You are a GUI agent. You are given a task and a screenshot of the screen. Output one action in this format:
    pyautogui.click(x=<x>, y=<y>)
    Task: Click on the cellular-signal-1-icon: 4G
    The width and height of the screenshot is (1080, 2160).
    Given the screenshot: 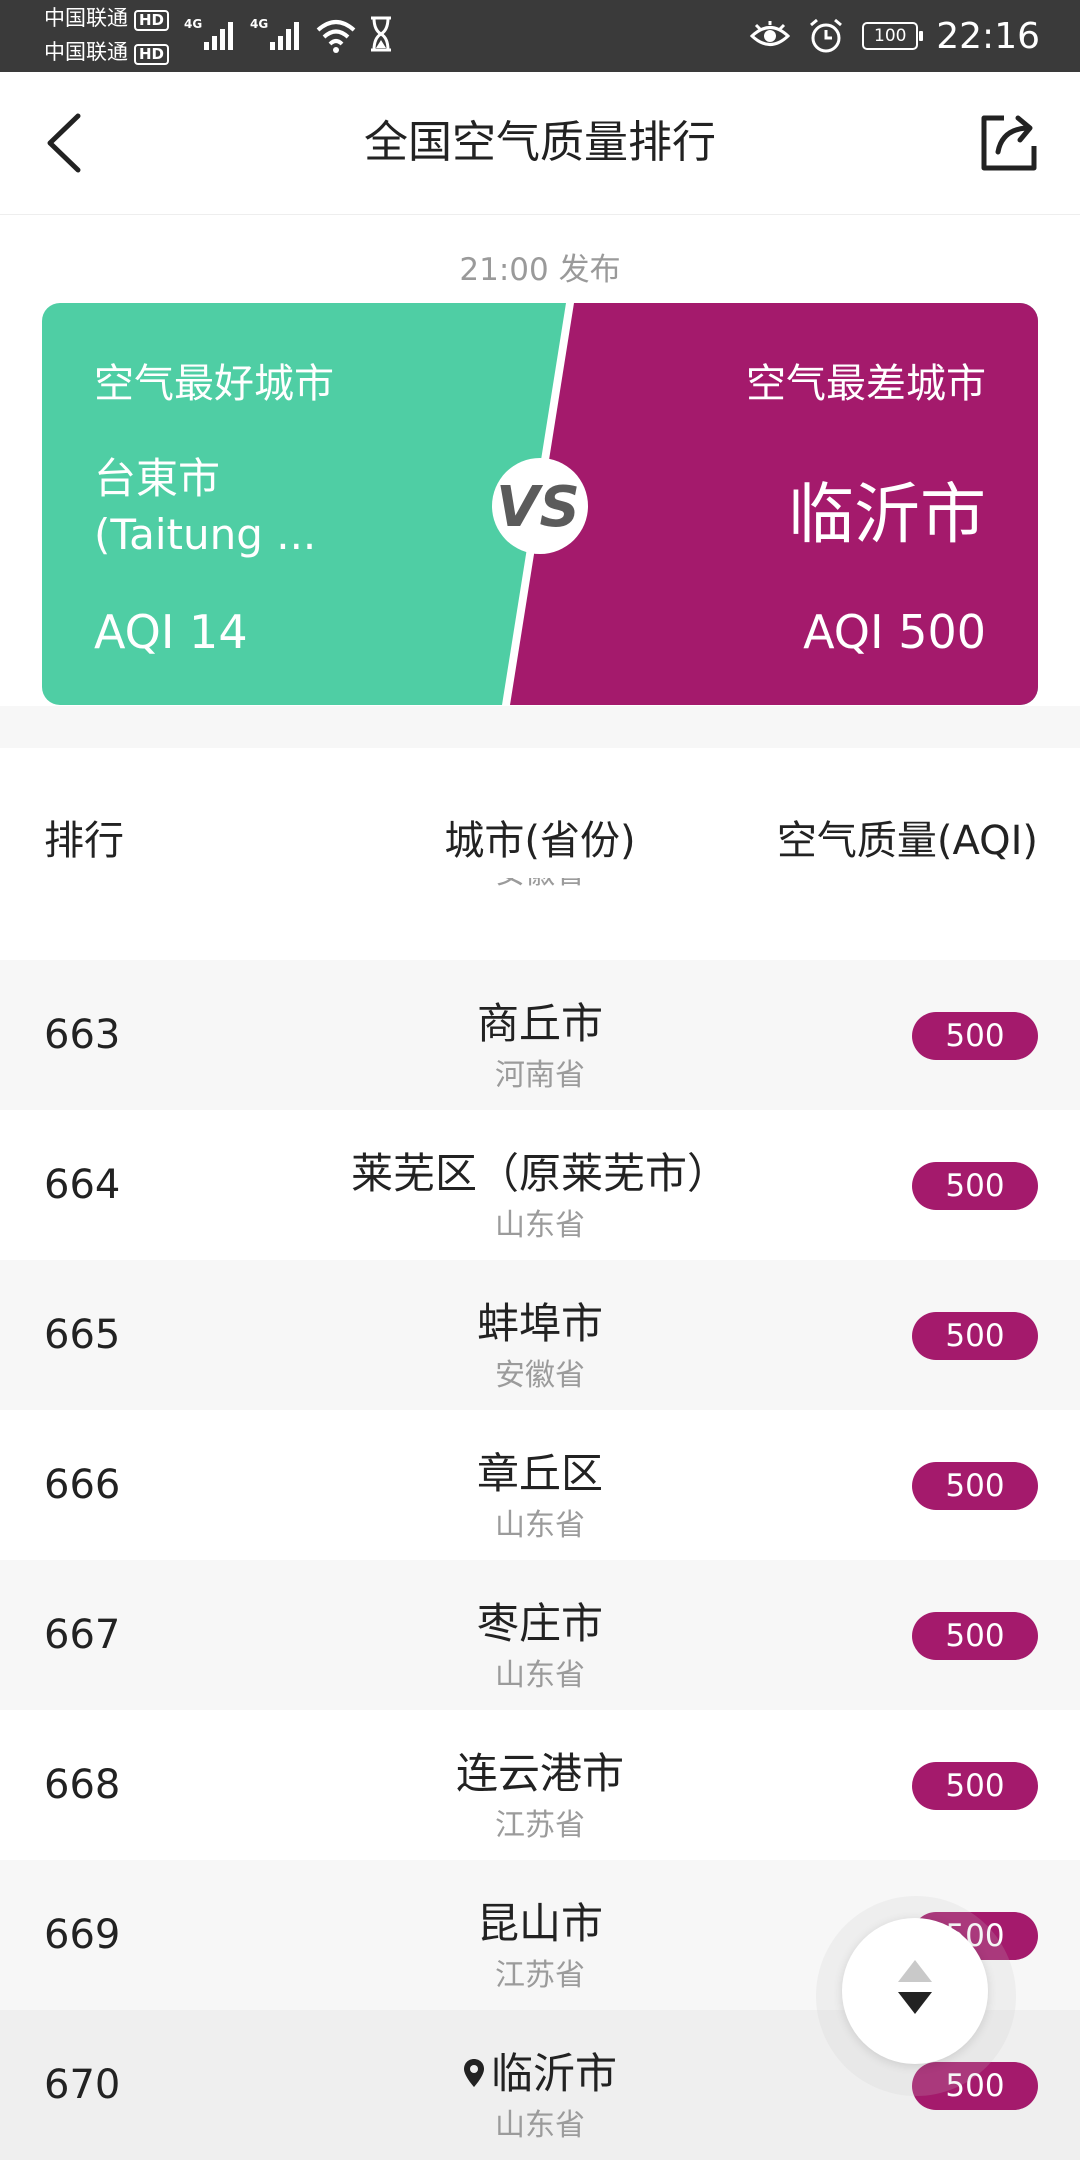 What is the action you would take?
    pyautogui.click(x=208, y=33)
    